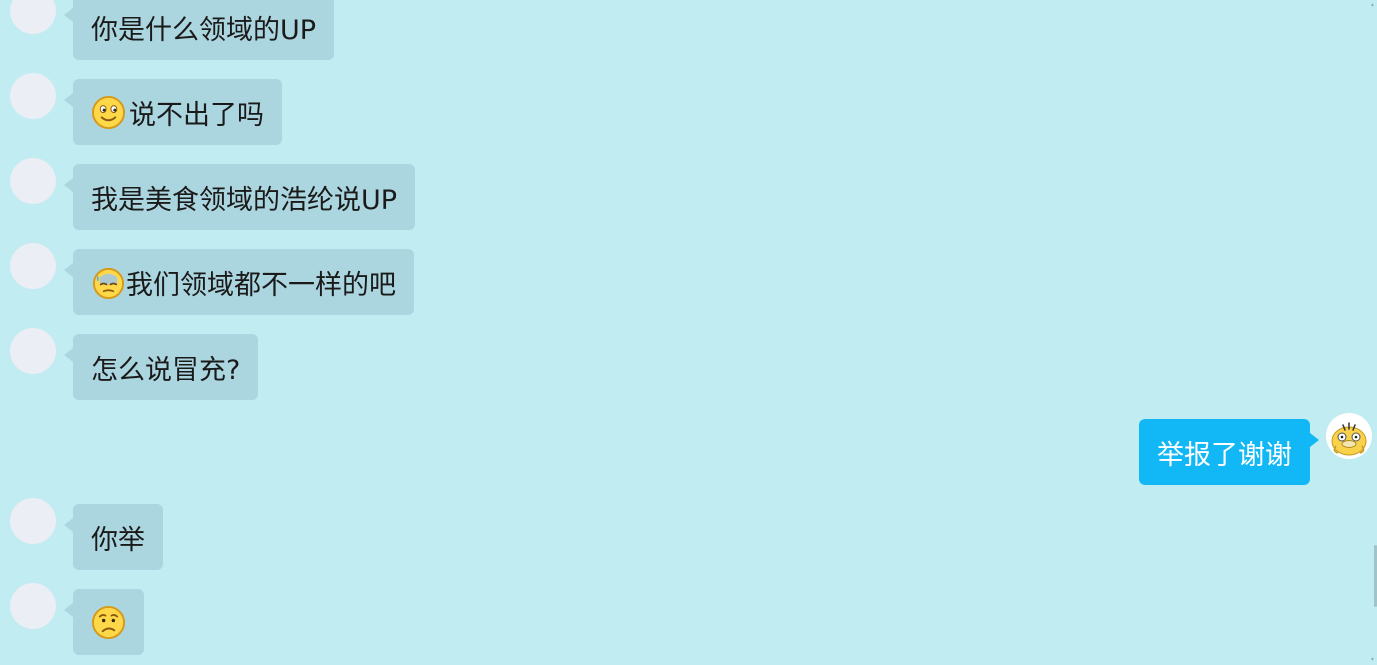  I want to click on message-text: 举报了谢谢, so click(1224, 455).